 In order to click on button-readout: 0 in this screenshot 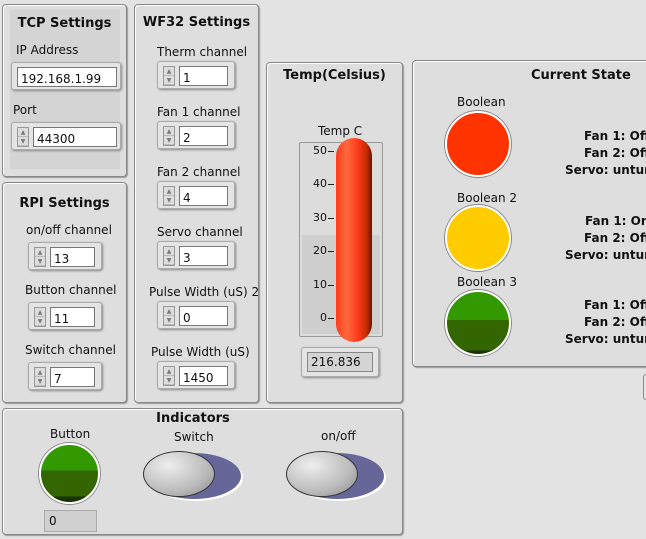, I will do `click(70, 521)`.